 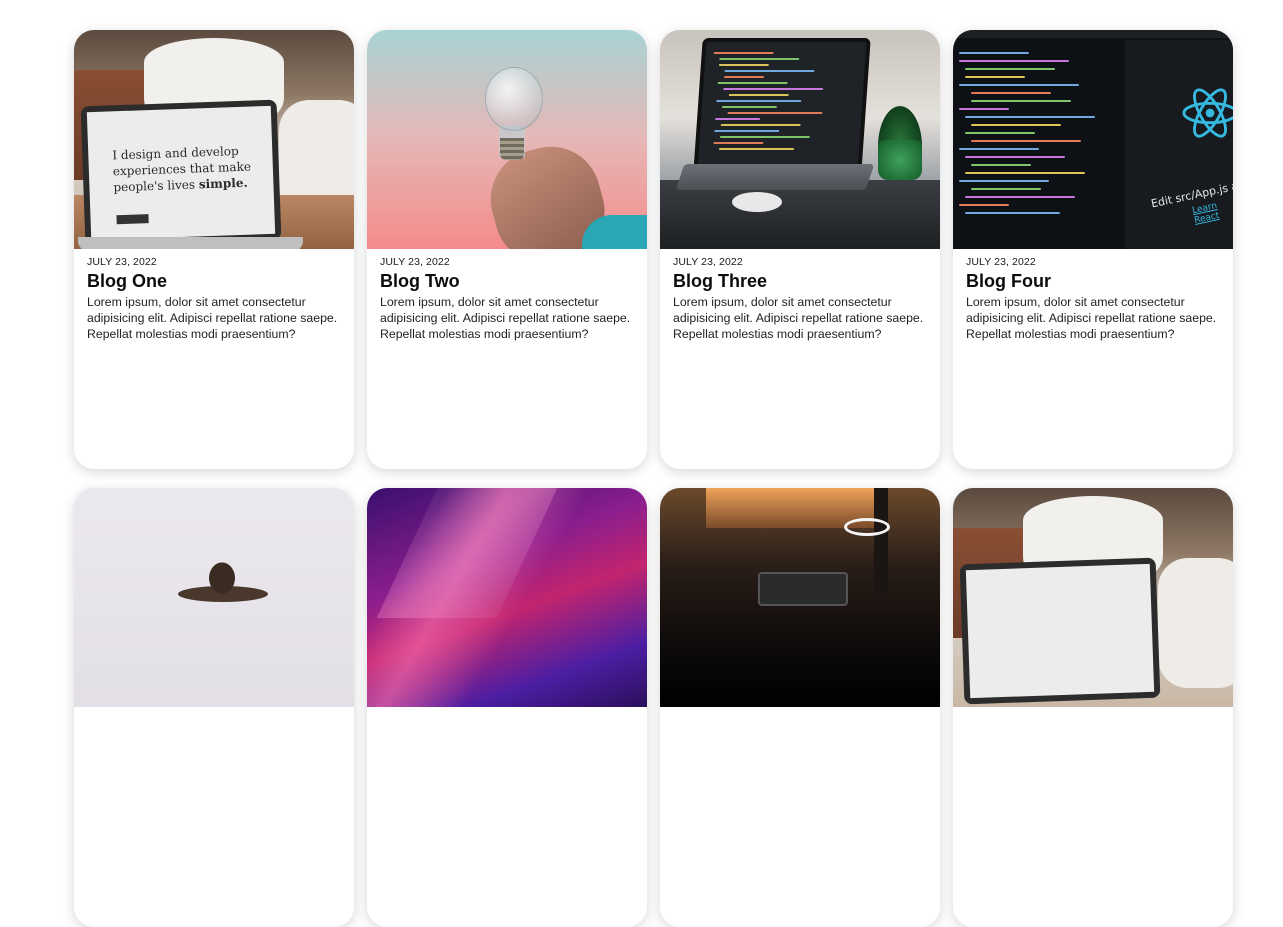 What do you see at coordinates (1207, 113) in the screenshot?
I see `react-logo-icon` at bounding box center [1207, 113].